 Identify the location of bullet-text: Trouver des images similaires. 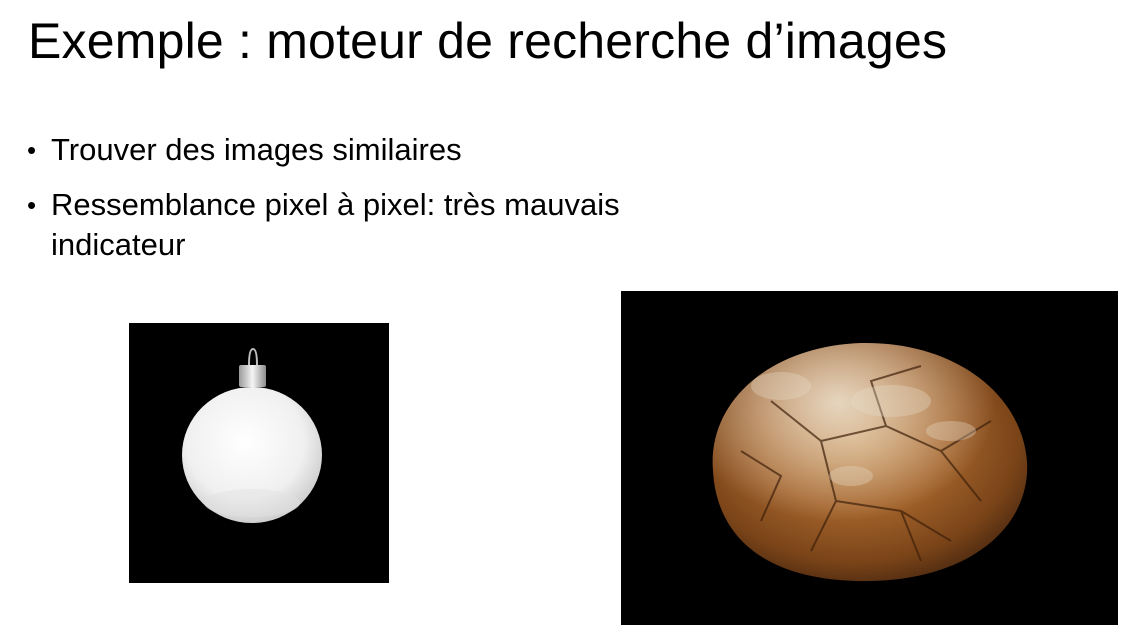
(256, 149).